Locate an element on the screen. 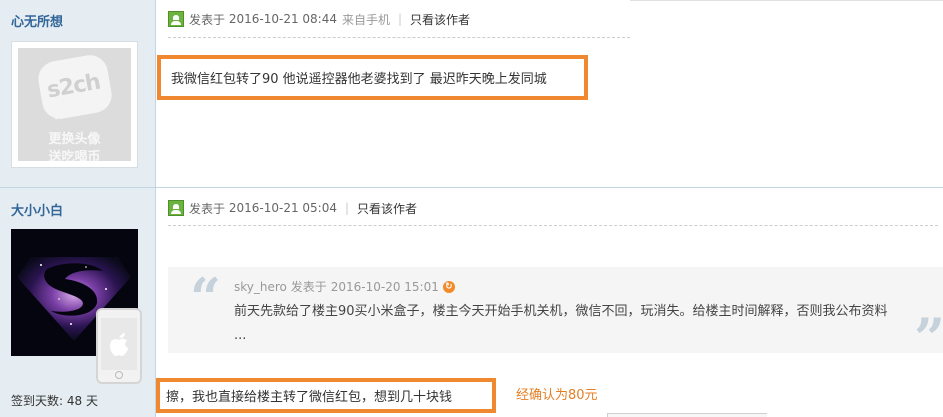  default-avatar-image: s2ch 更换头像 送吃喝币 is located at coordinates (74, 104).